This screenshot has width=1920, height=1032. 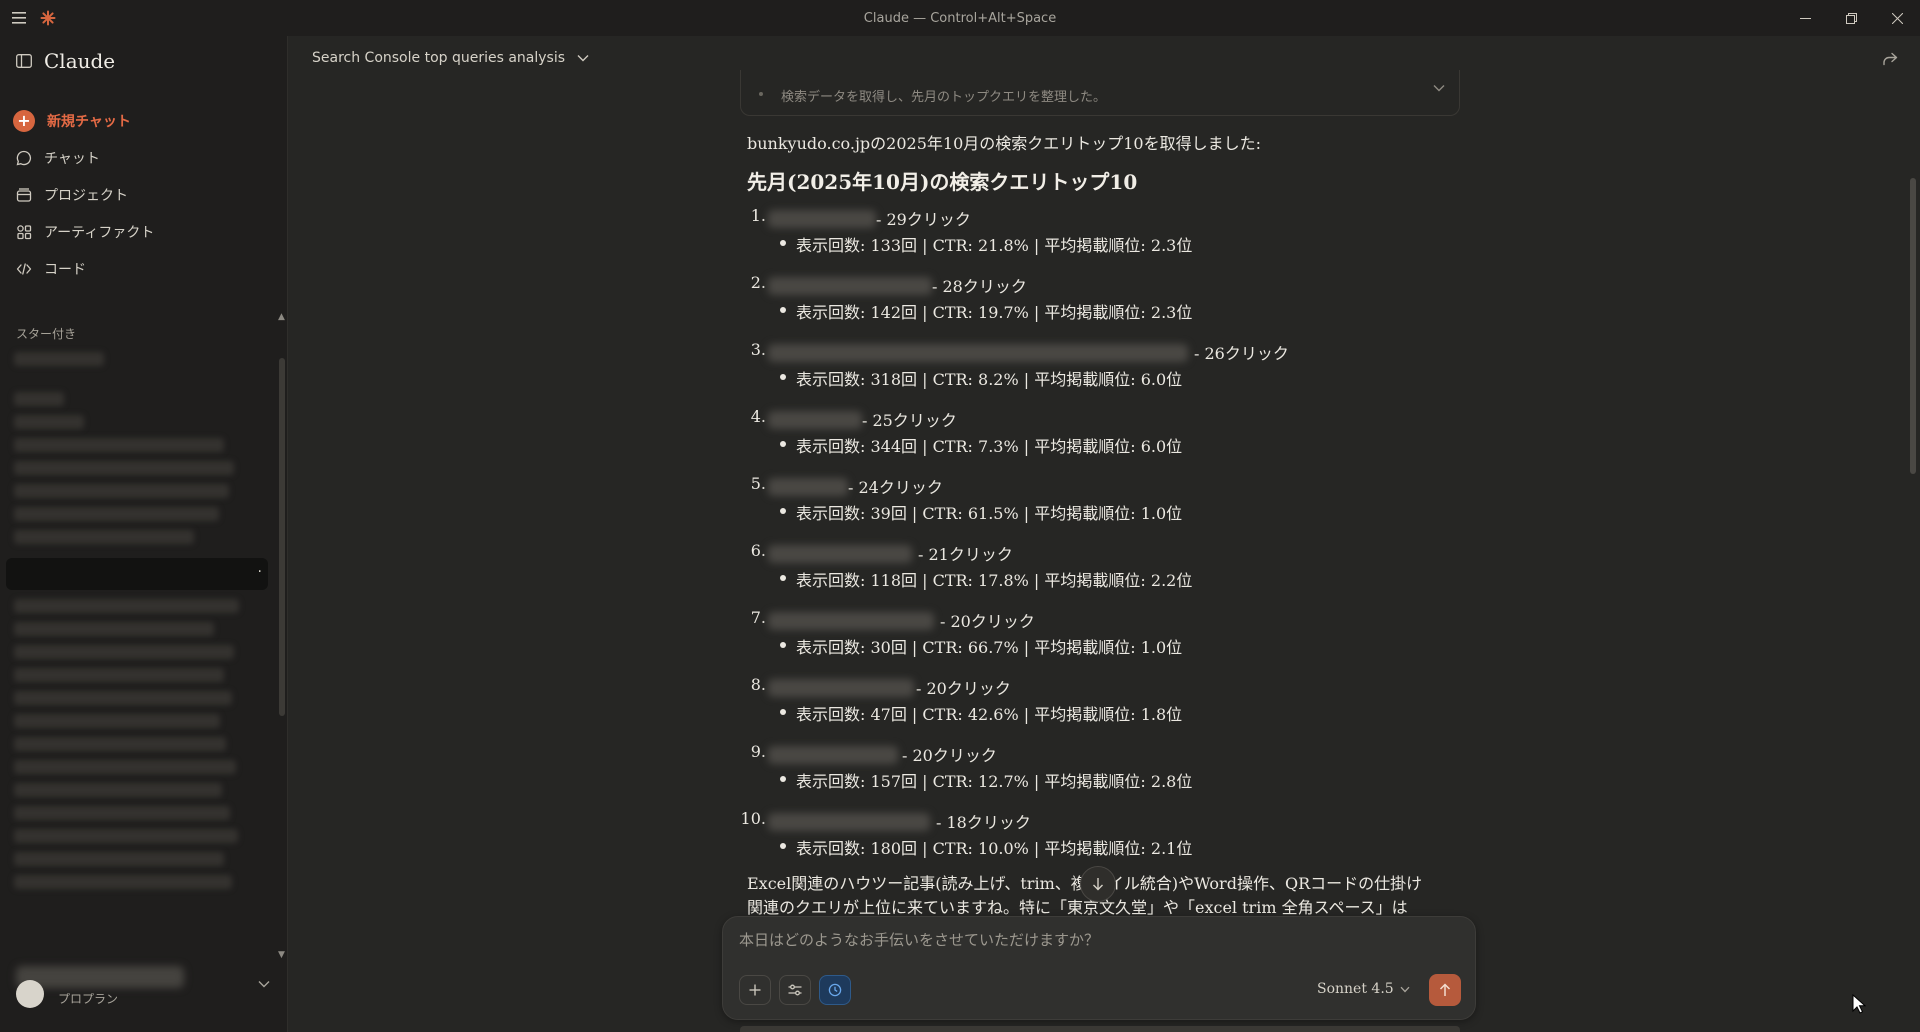 What do you see at coordinates (143, 231) in the screenshot?
I see `sidebar-item-artifacts: アーティファクト` at bounding box center [143, 231].